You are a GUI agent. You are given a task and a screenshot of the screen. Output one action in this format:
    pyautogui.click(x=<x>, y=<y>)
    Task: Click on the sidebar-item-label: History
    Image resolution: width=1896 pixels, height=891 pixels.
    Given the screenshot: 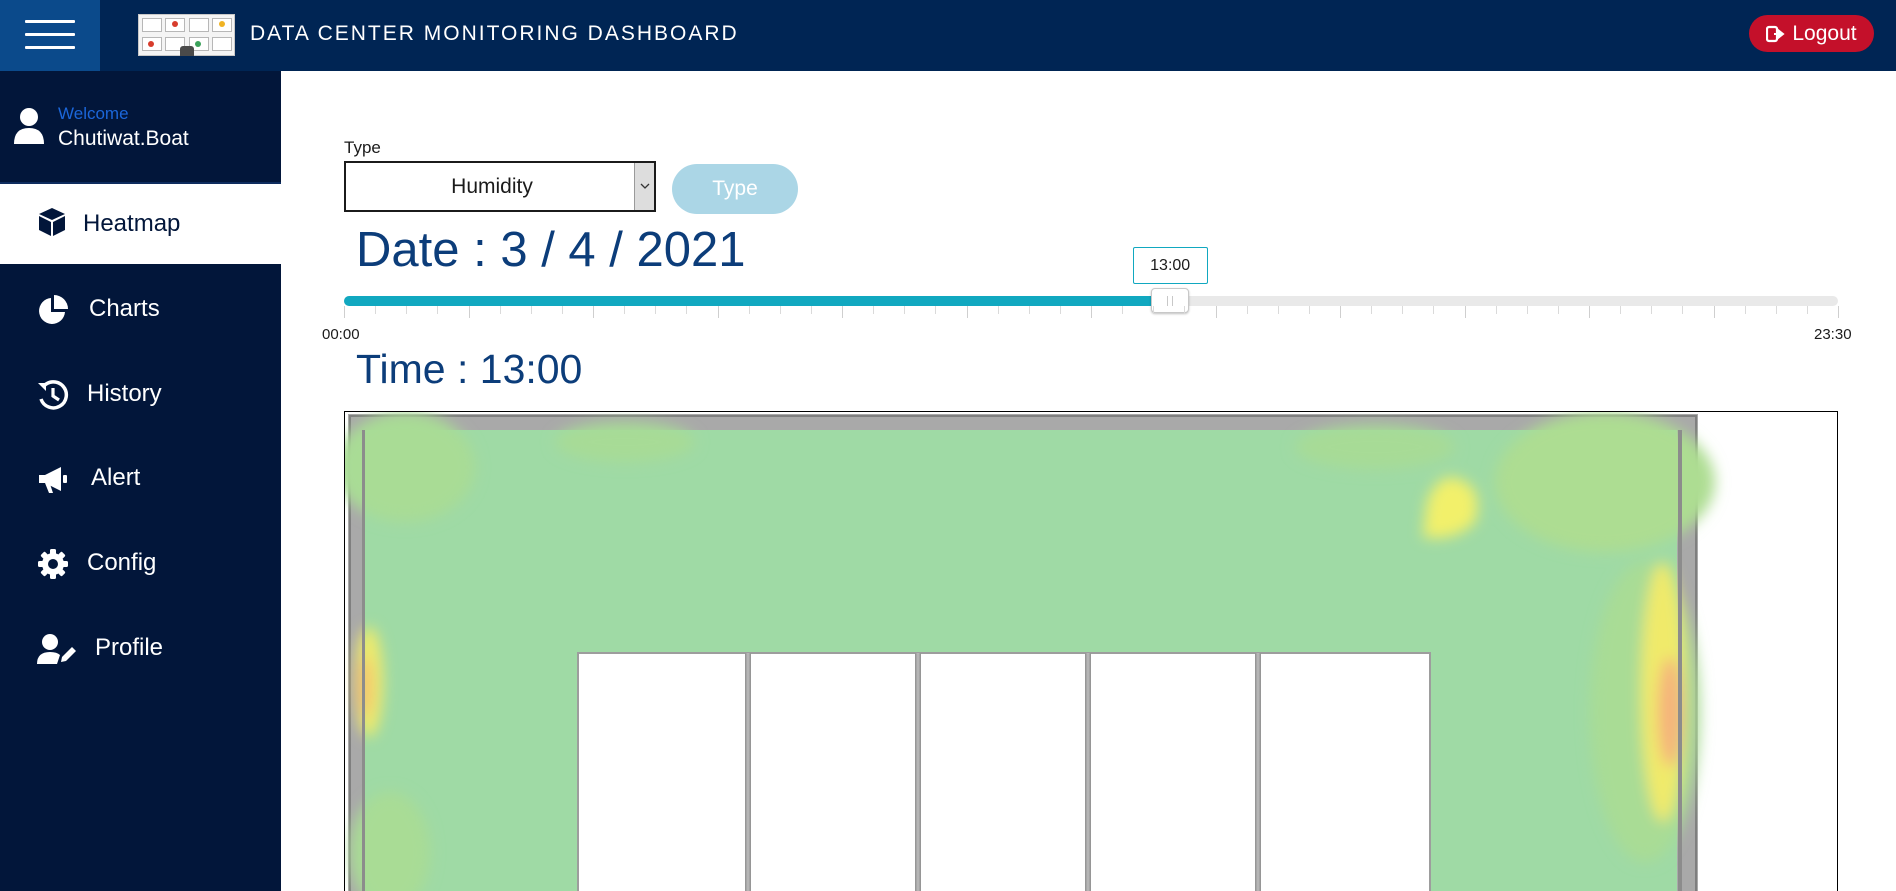 What is the action you would take?
    pyautogui.click(x=124, y=393)
    